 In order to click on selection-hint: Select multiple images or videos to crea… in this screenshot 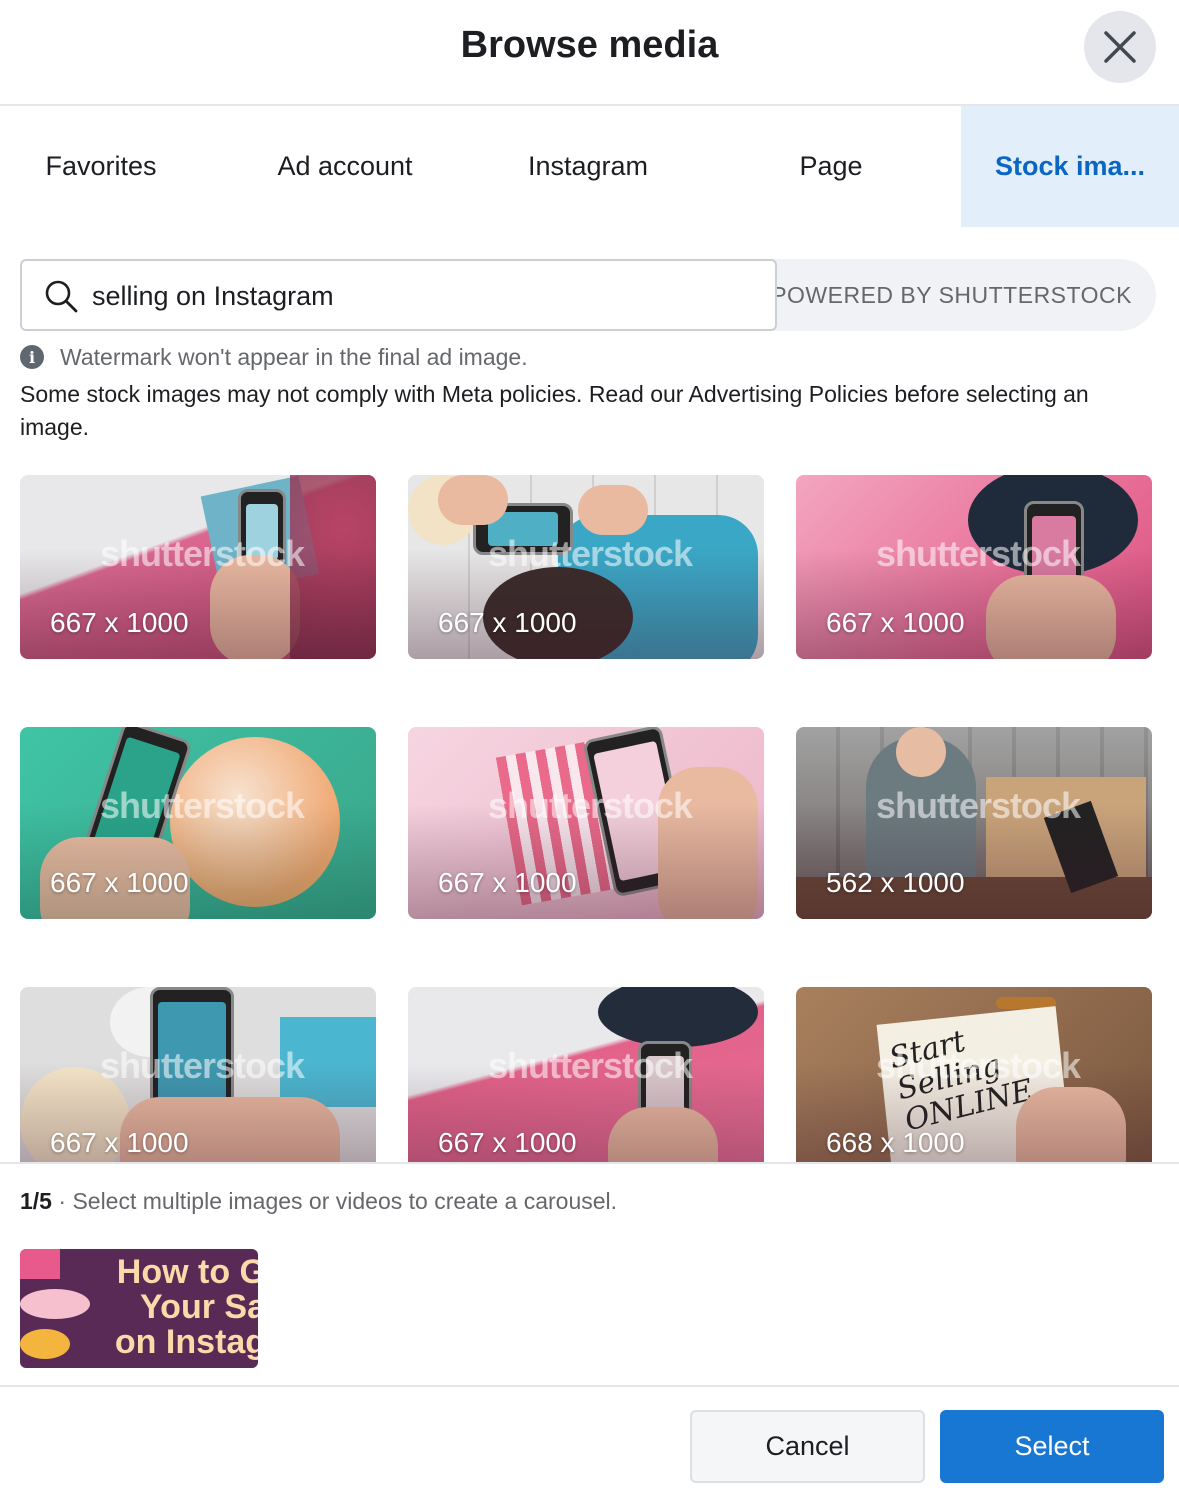, I will do `click(345, 1201)`.